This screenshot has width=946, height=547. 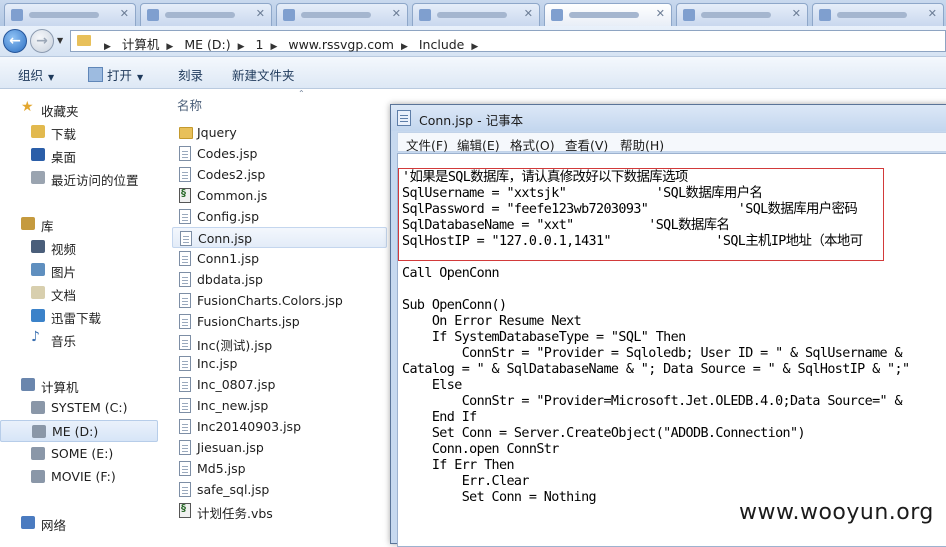 I want to click on breadcrumb-drive-d: ME (D:), so click(x=207, y=44).